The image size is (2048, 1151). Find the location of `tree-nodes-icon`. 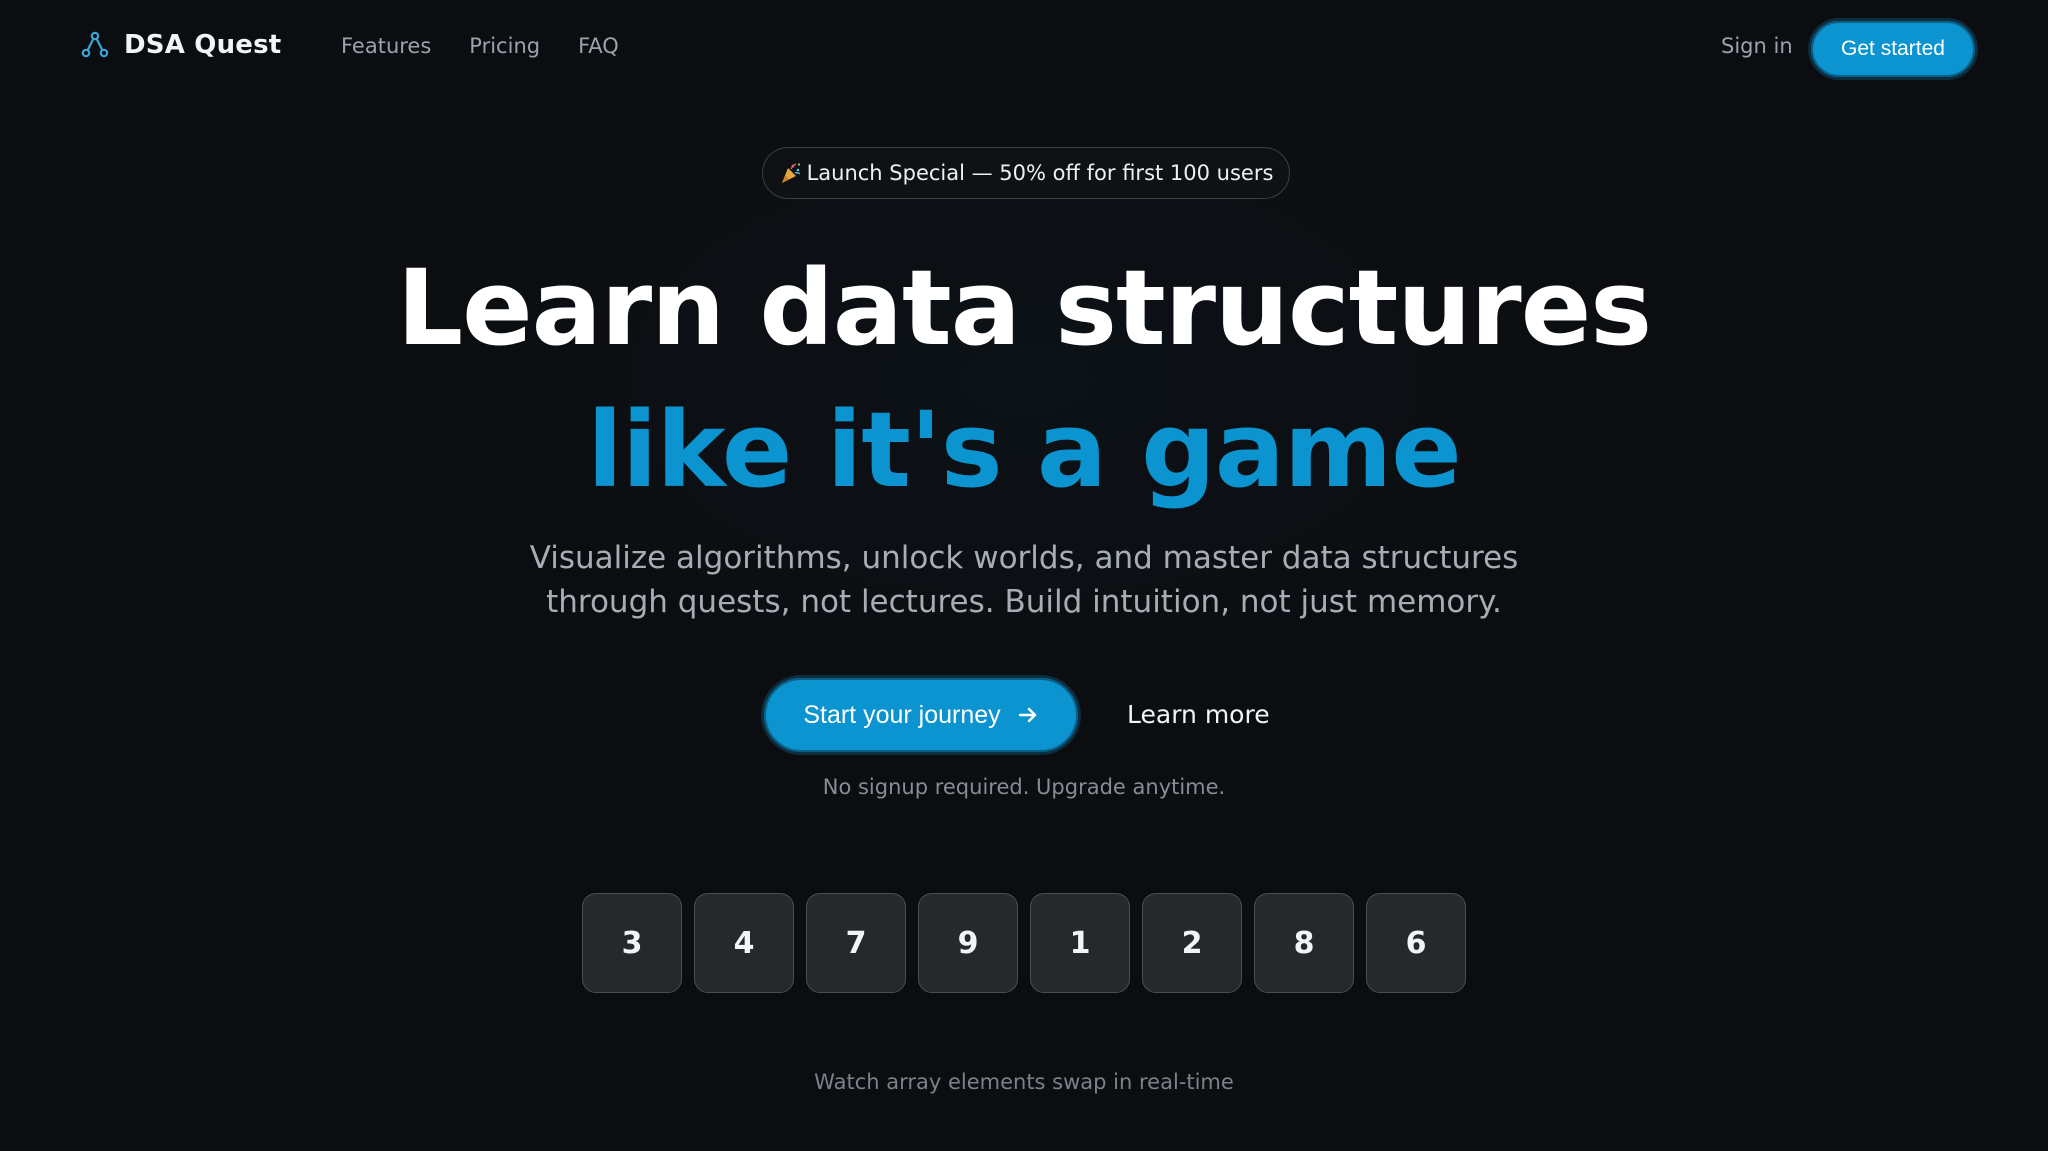

tree-nodes-icon is located at coordinates (95, 44).